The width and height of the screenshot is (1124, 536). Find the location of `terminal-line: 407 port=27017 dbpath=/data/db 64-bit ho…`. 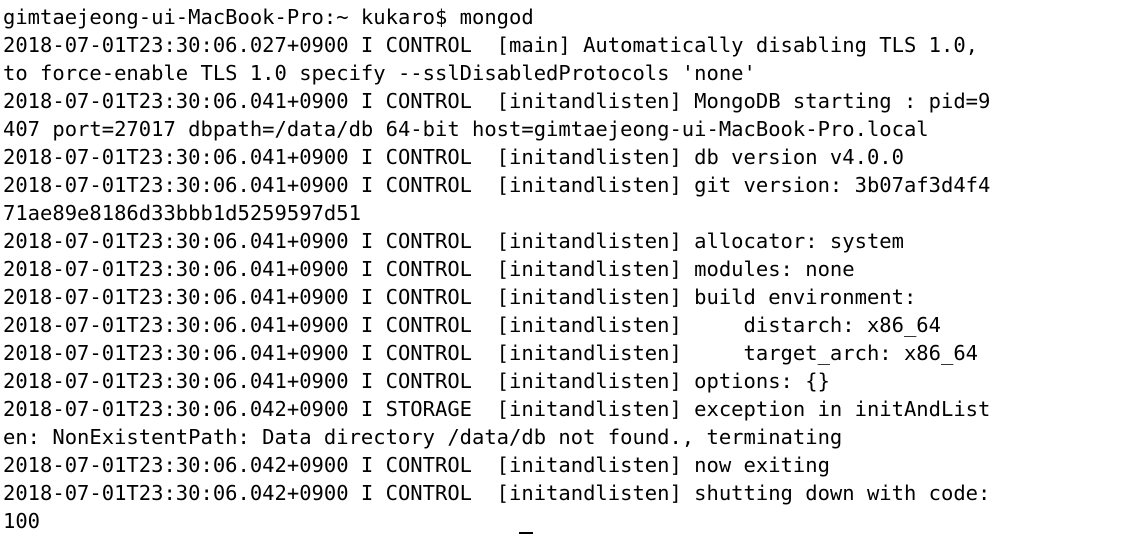

terminal-line: 407 port=27017 dbpath=/data/db 64-bit ho… is located at coordinates (466, 129).